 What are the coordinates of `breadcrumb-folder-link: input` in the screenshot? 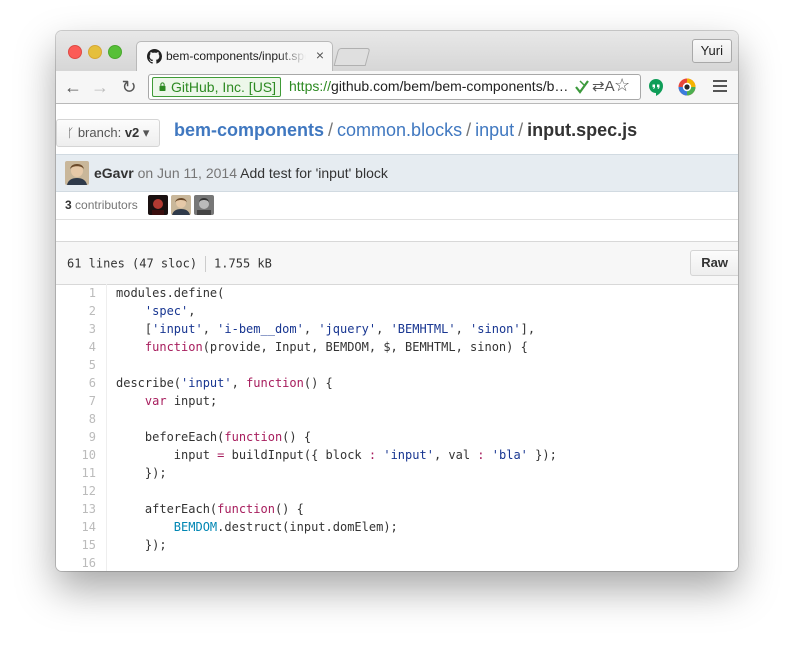 It's located at (494, 130).